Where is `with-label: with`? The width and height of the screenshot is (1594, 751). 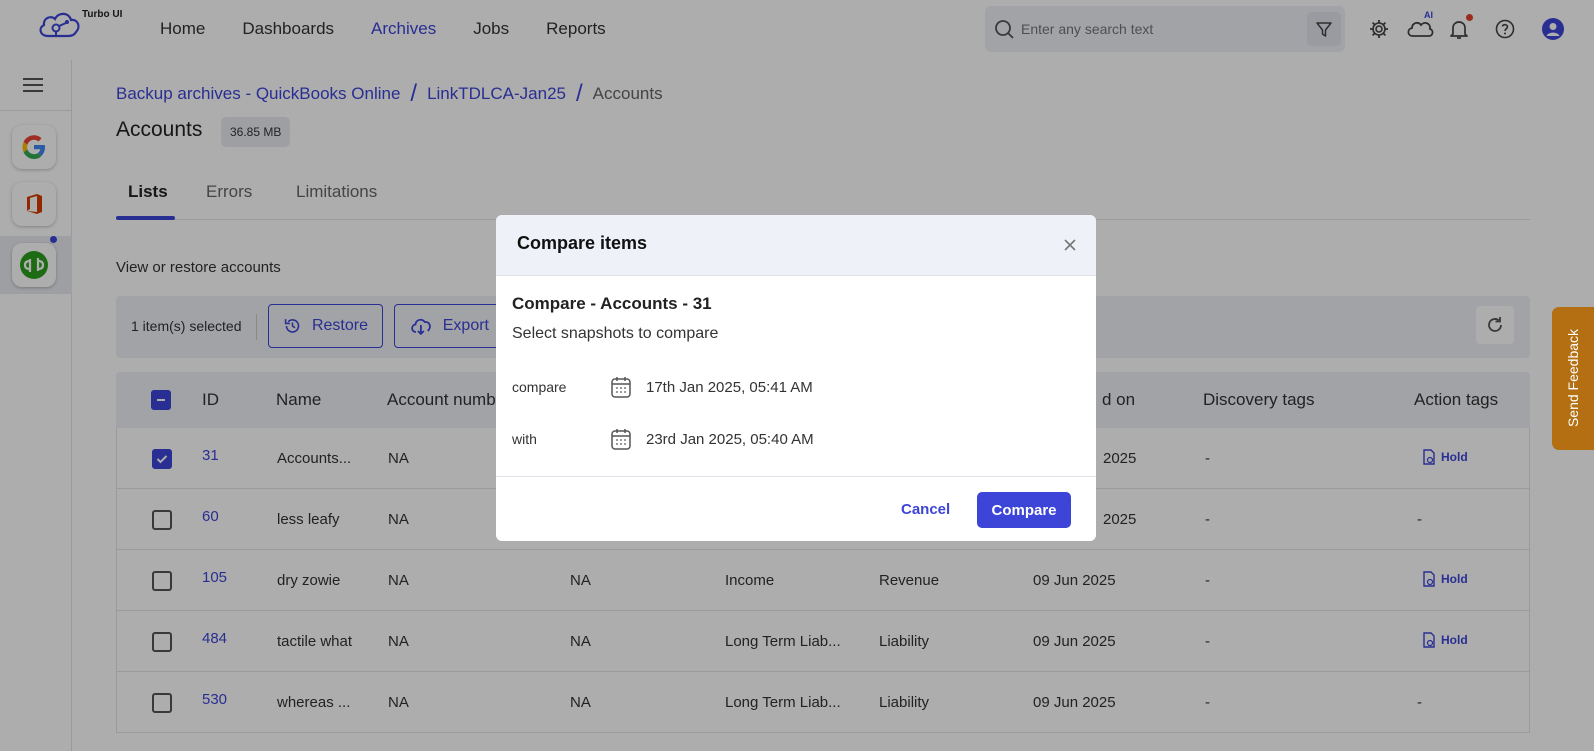
with-label: with is located at coordinates (524, 439).